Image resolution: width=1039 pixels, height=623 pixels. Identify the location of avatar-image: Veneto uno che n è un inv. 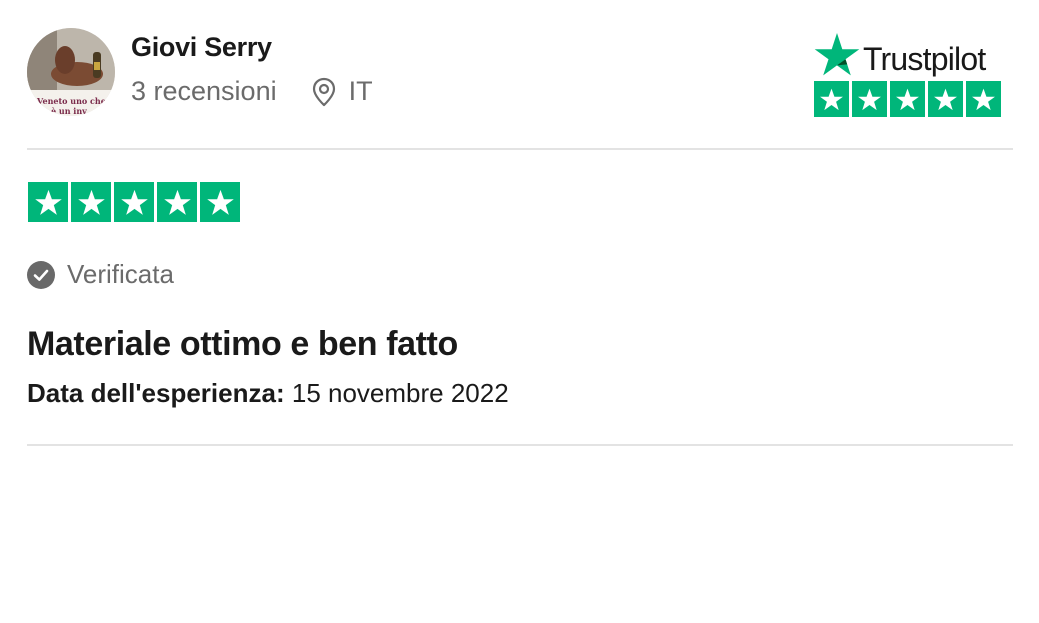
(71, 72).